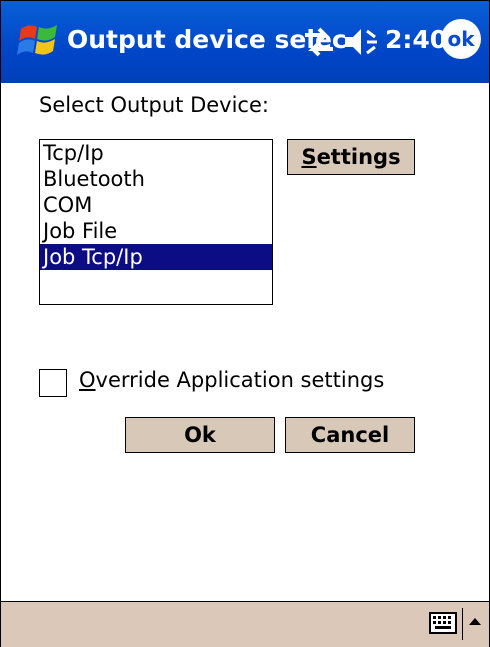 This screenshot has width=490, height=647. I want to click on list-item-job-tcp-ip: Job Tcp/Ip, so click(156, 257).